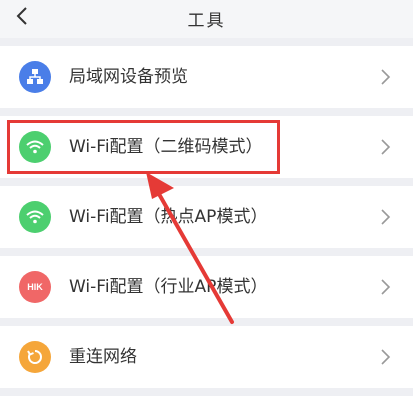 Image resolution: width=413 pixels, height=416 pixels. I want to click on top-bar: 工具, so click(206, 19).